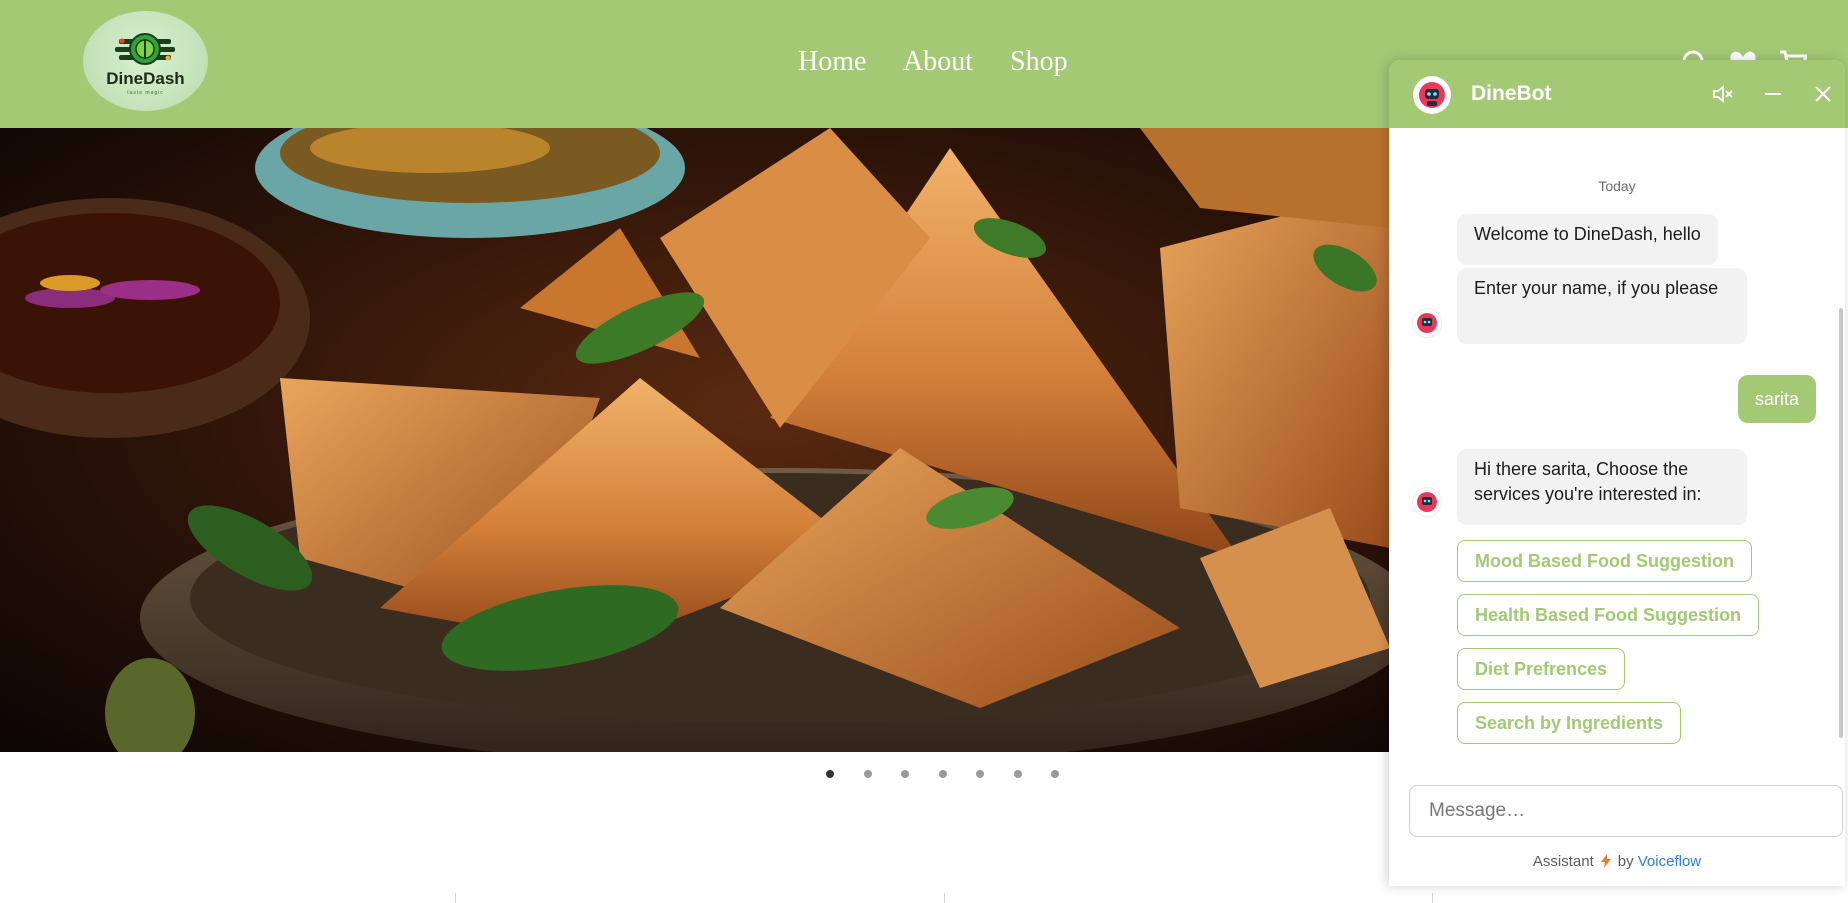  I want to click on nav-home-link: Home, so click(832, 62).